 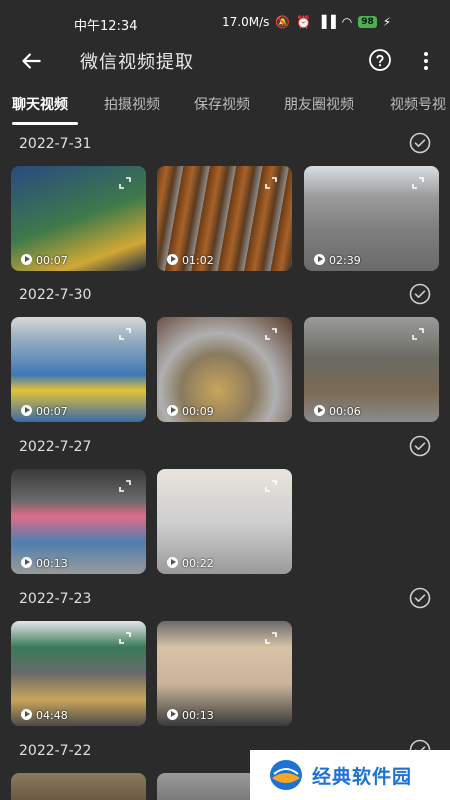 What do you see at coordinates (387, 22) in the screenshot?
I see `charging-icon: ⚡` at bounding box center [387, 22].